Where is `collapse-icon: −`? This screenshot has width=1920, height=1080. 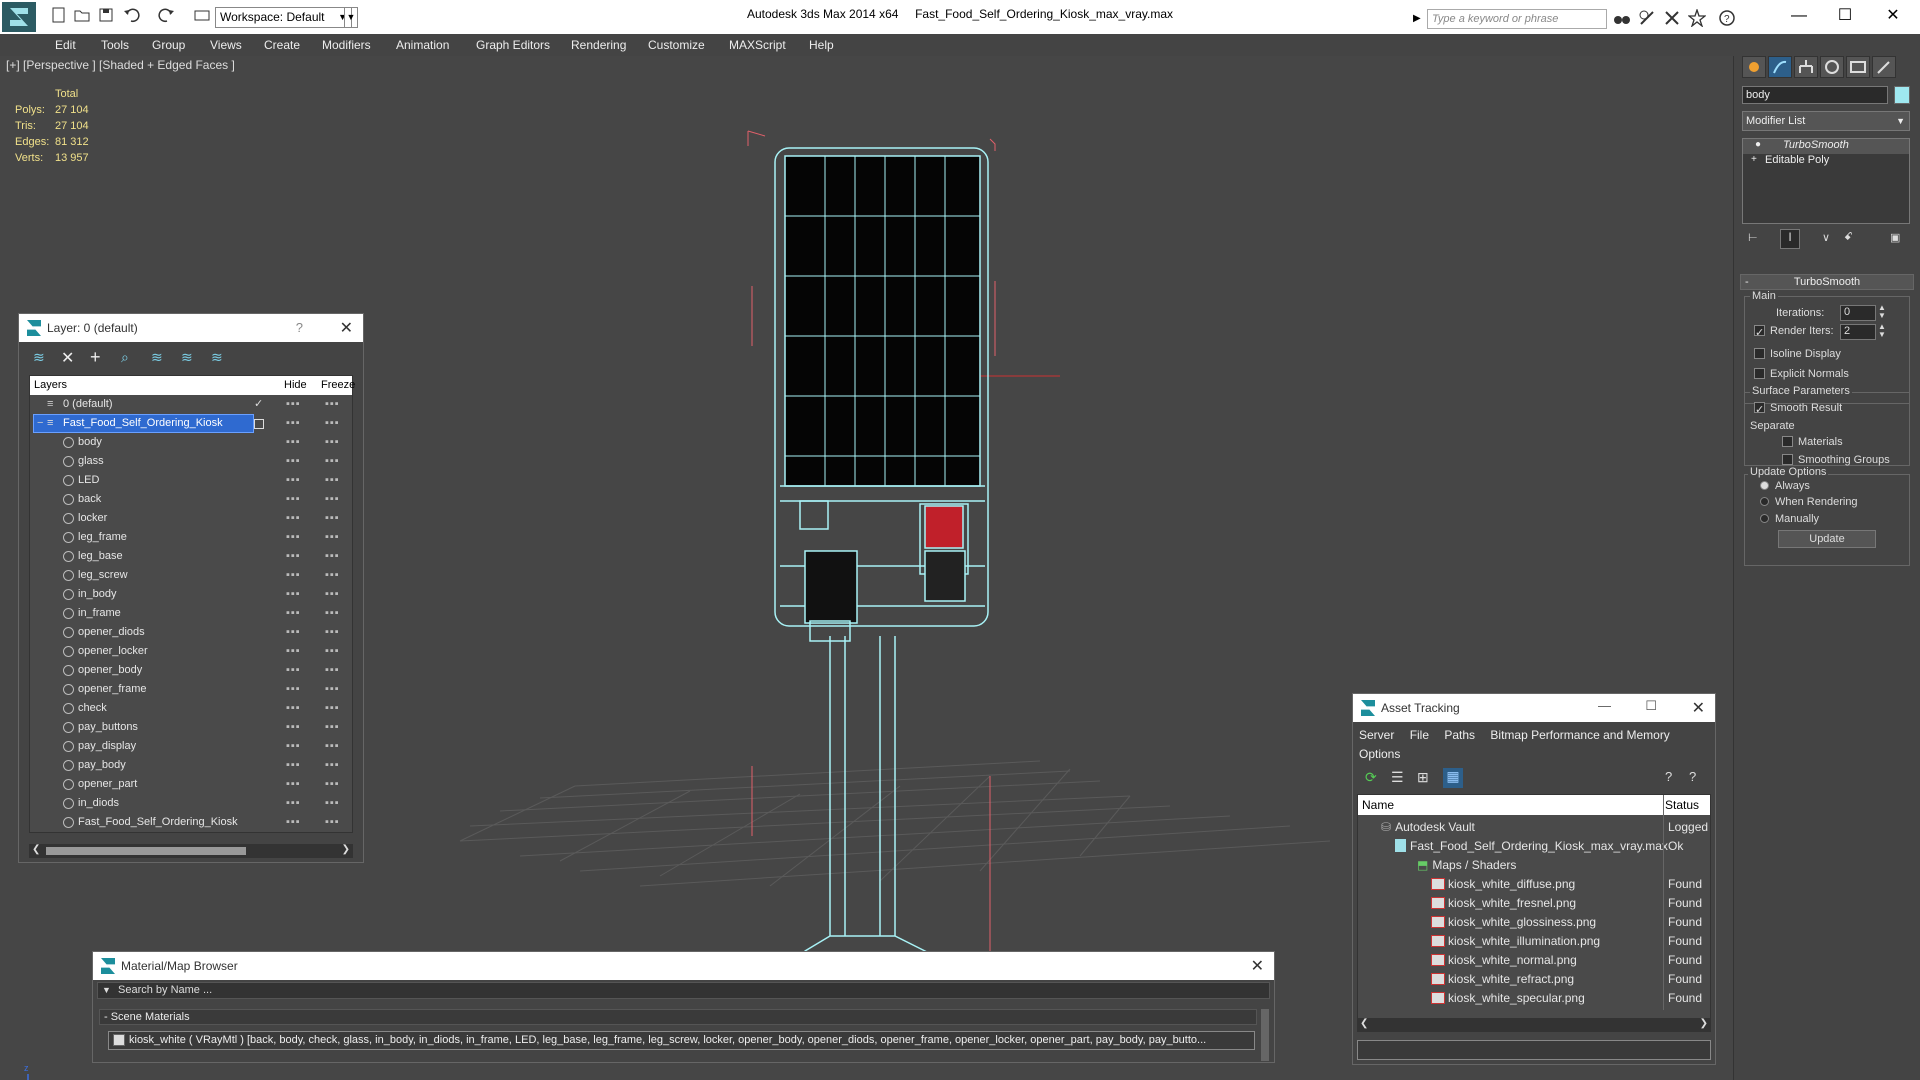 collapse-icon: − is located at coordinates (40, 423).